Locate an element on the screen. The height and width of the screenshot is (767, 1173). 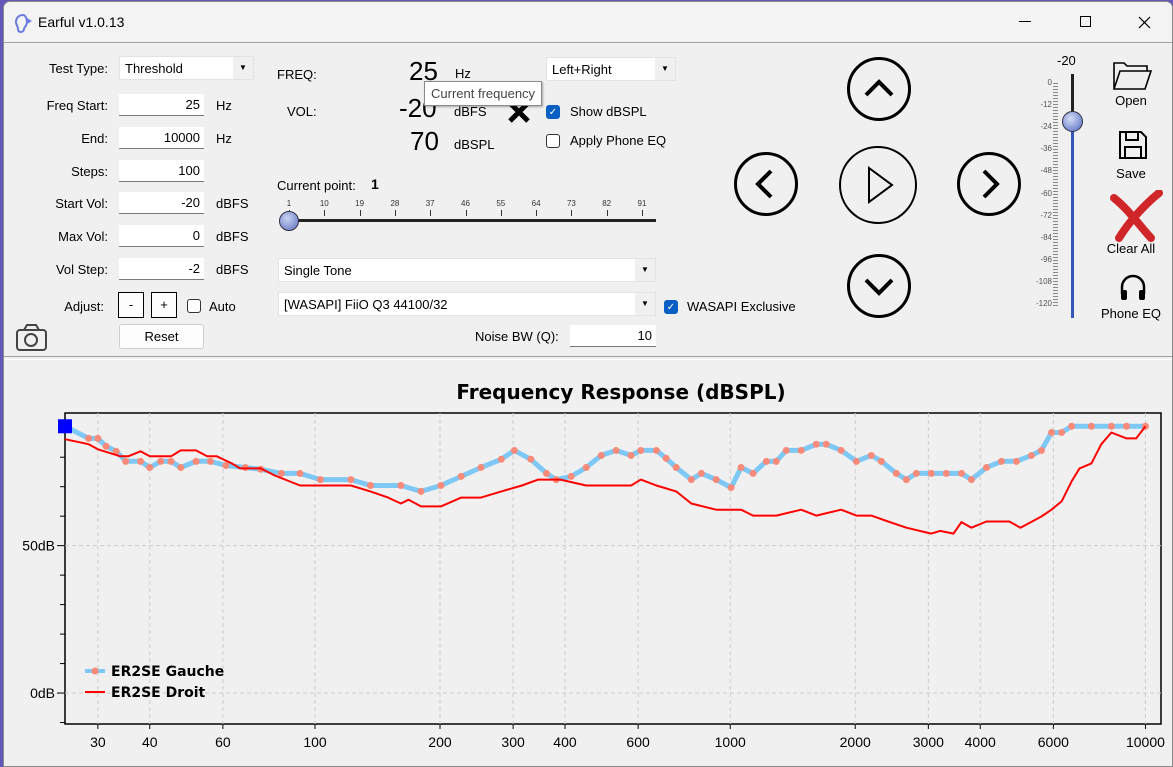
open-button-label: Open is located at coordinates (1131, 100).